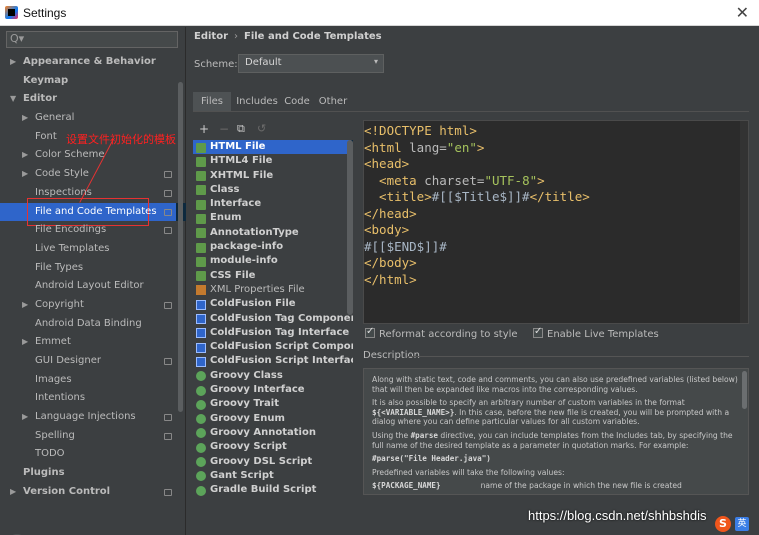 The height and width of the screenshot is (535, 759). What do you see at coordinates (236, 204) in the screenshot?
I see `template-item-label: Interface` at bounding box center [236, 204].